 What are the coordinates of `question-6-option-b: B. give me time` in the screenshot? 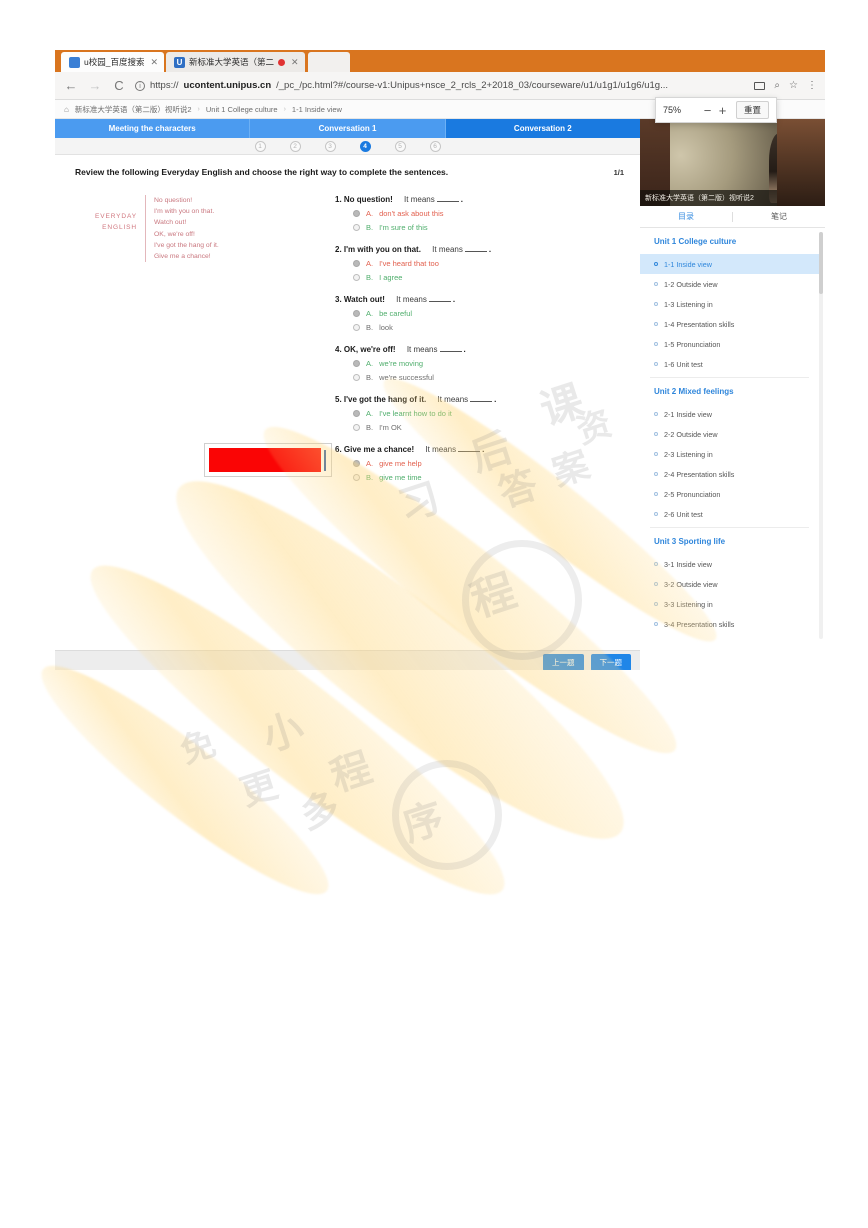 It's located at (479, 477).